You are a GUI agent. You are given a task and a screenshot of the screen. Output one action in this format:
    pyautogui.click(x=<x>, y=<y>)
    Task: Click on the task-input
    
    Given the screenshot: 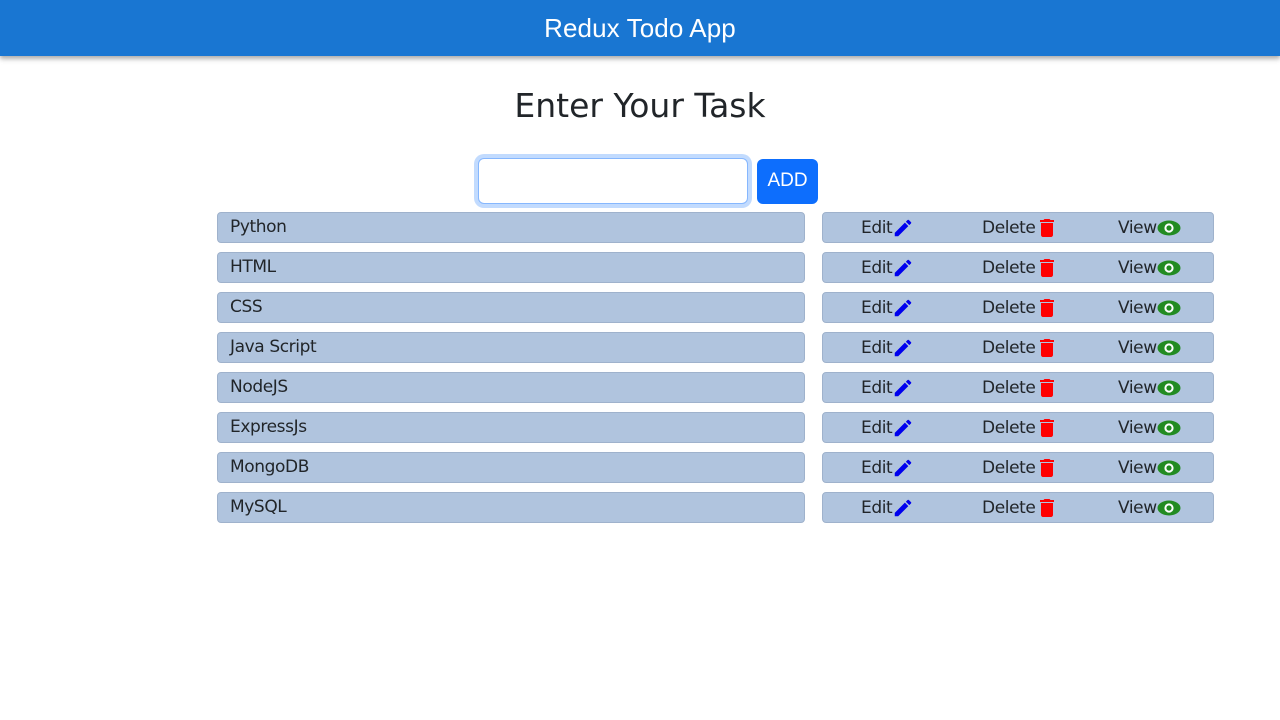 What is the action you would take?
    pyautogui.click(x=613, y=181)
    